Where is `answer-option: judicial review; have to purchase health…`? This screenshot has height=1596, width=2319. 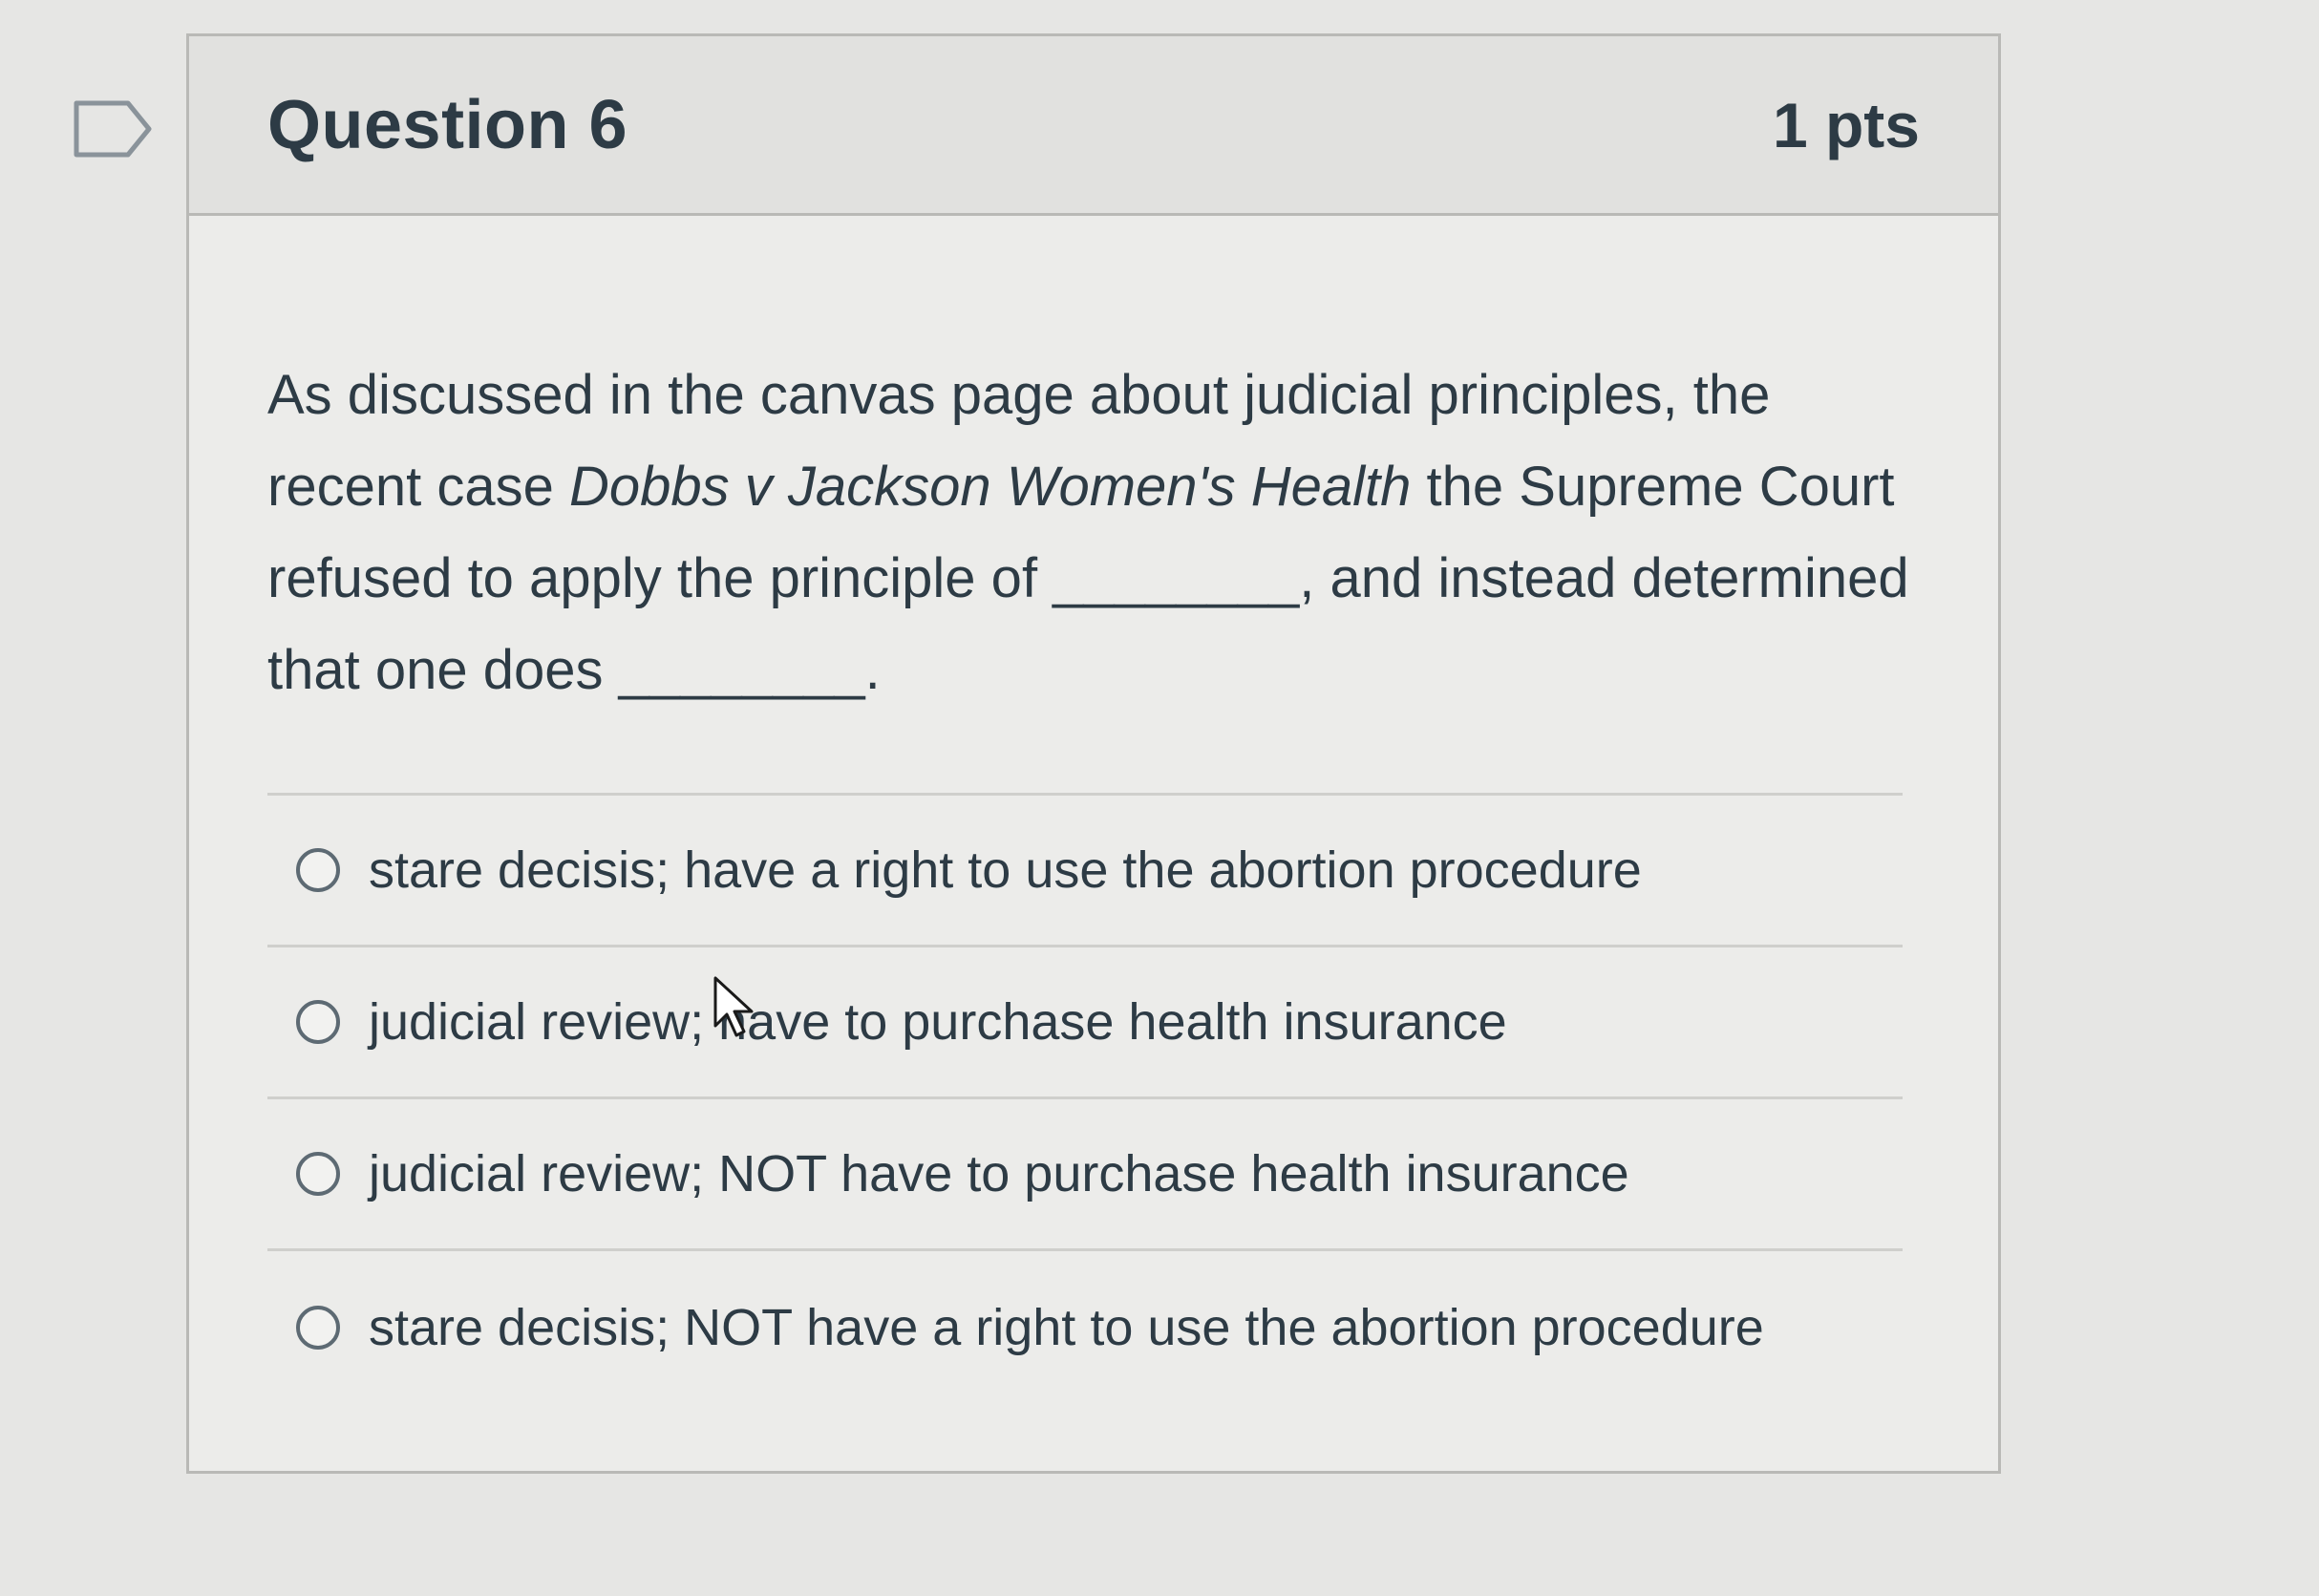 answer-option: judicial review; have to purchase health… is located at coordinates (1085, 1023).